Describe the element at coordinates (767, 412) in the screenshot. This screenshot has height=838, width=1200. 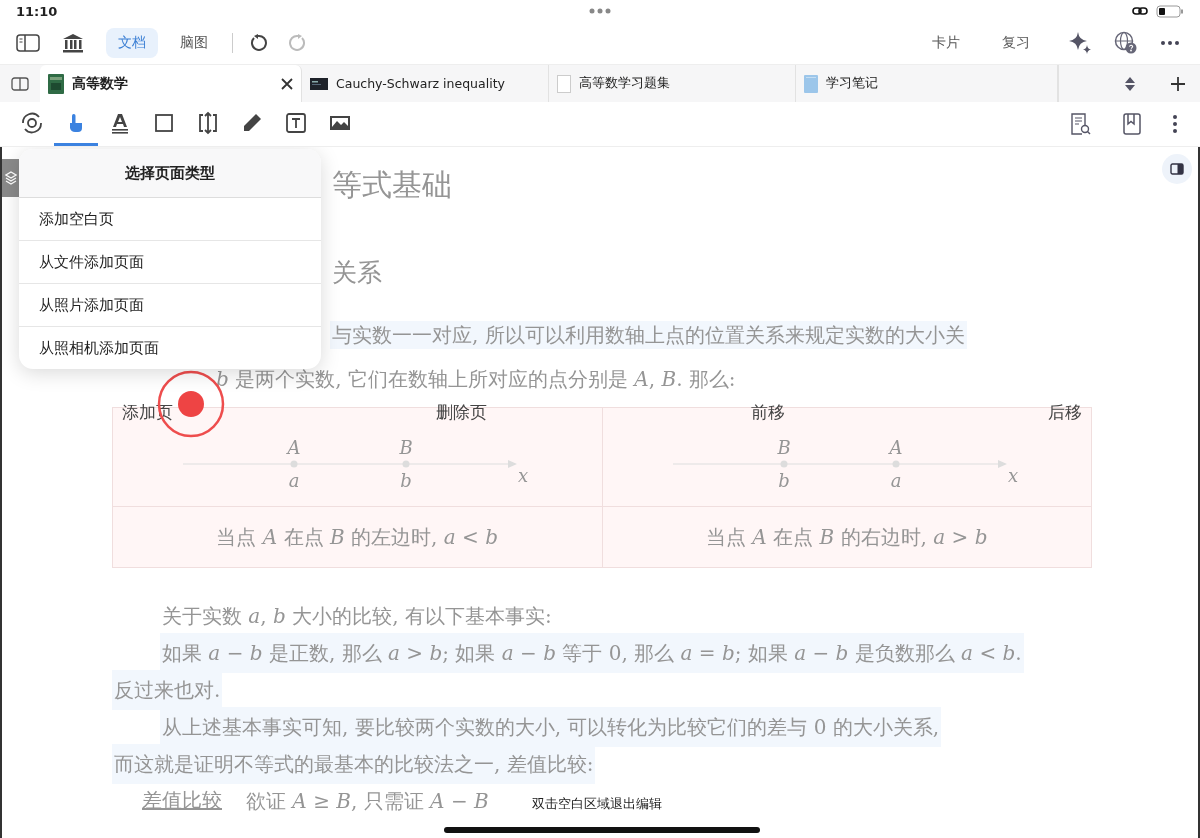
I see `page-action-button: 前移` at that location.